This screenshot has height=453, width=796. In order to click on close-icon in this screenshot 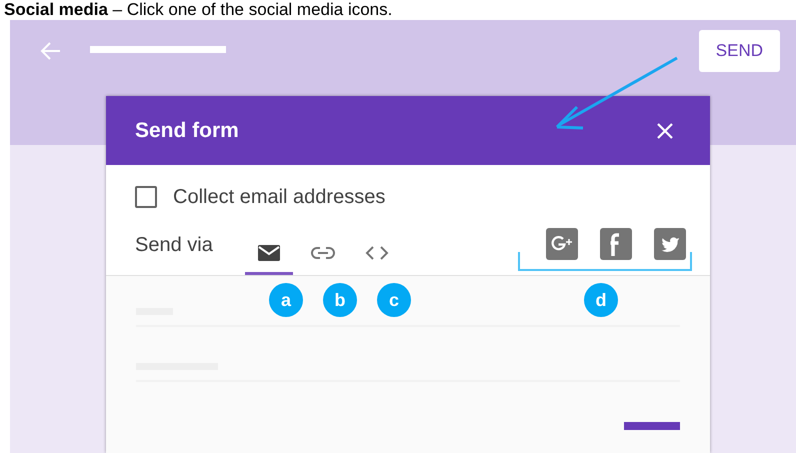, I will do `click(665, 131)`.